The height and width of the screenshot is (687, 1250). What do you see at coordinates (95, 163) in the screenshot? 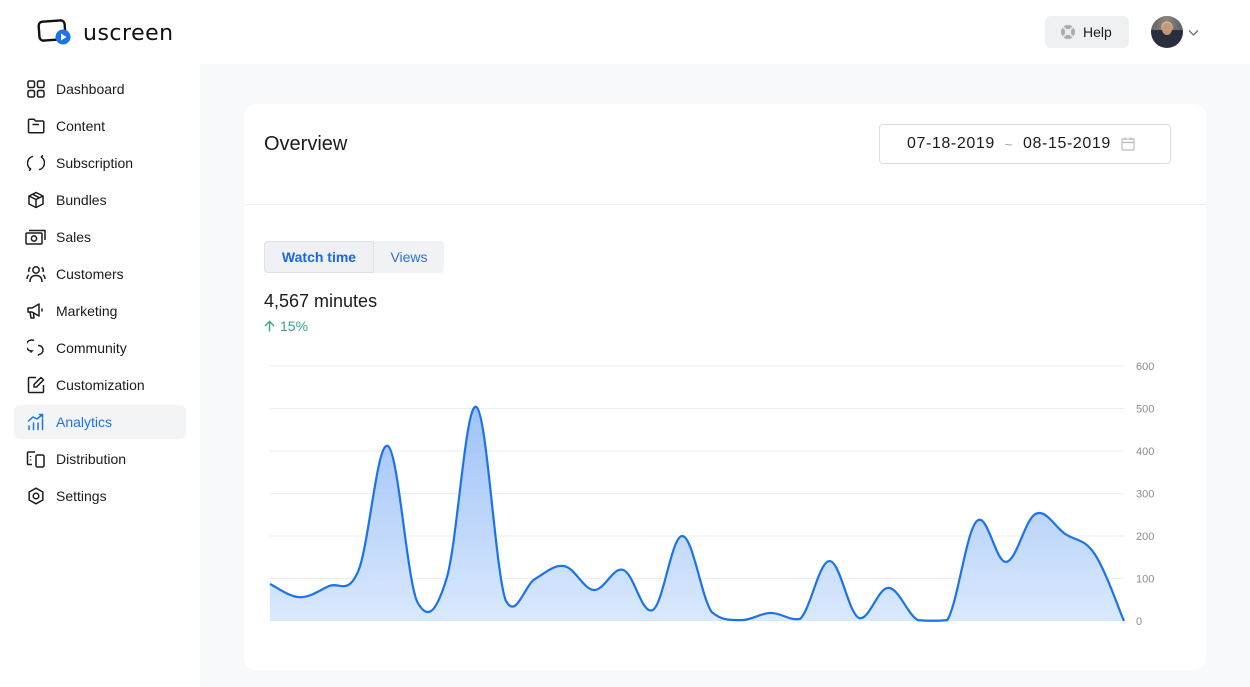
I see `sidebar-item-label: Subscription` at bounding box center [95, 163].